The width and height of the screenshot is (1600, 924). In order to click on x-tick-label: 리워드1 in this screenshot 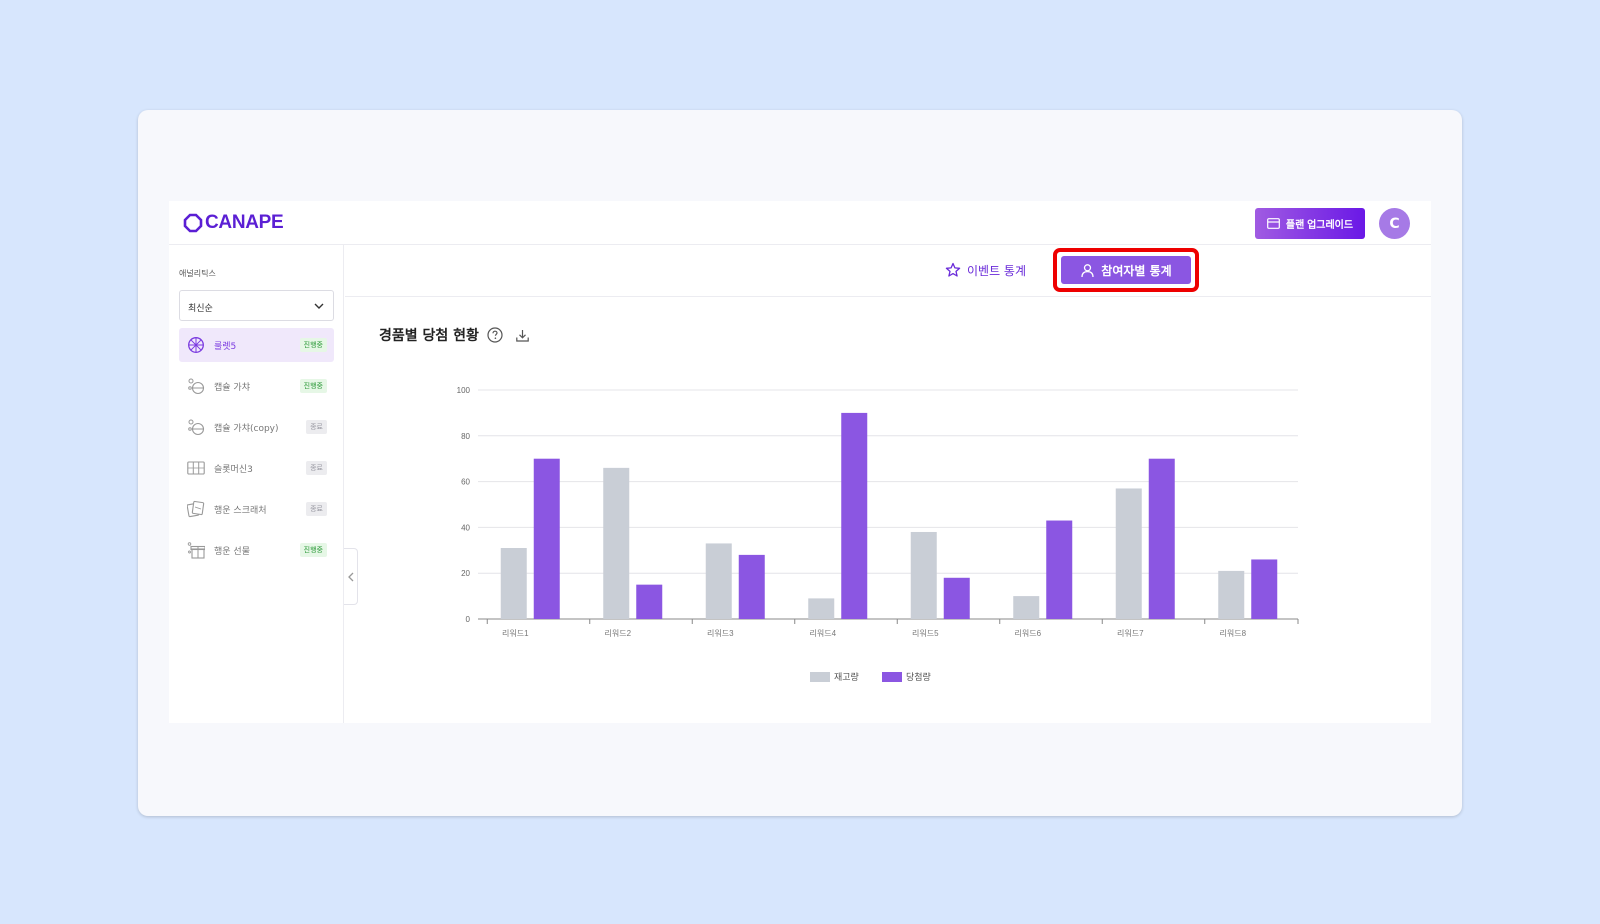, I will do `click(515, 633)`.